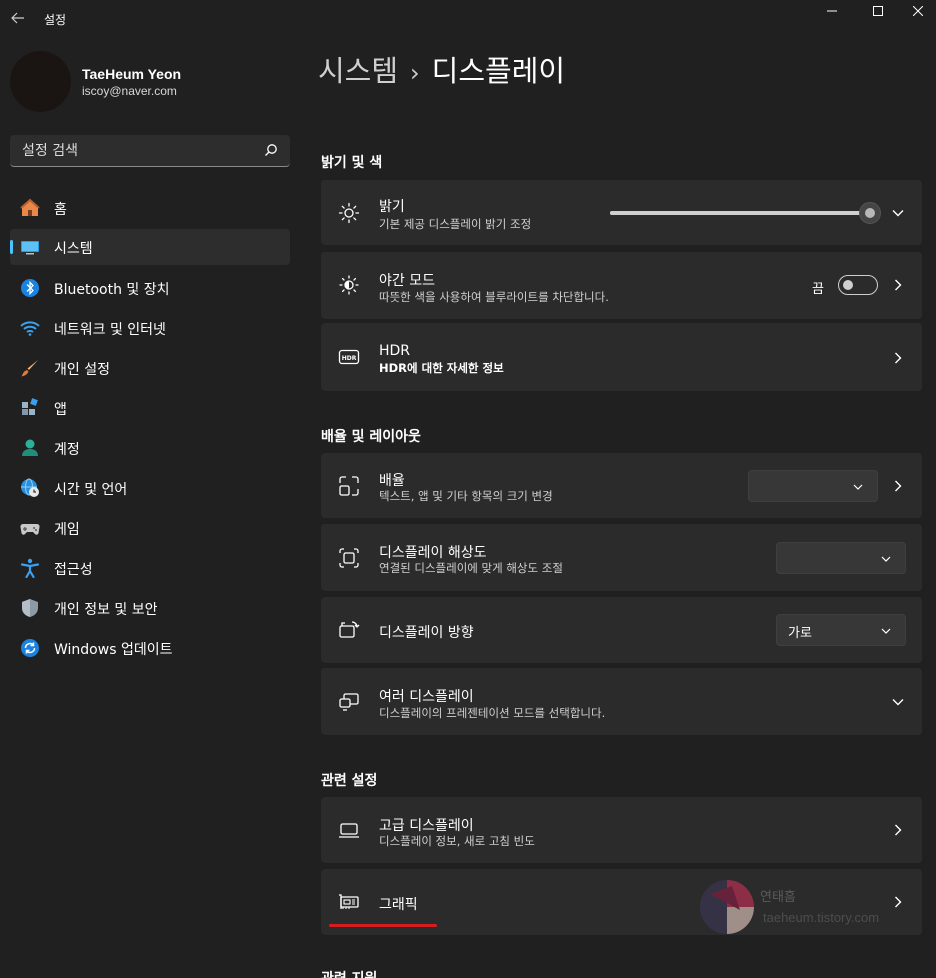 This screenshot has height=978, width=936. What do you see at coordinates (30, 529) in the screenshot?
I see `gamepad-icon` at bounding box center [30, 529].